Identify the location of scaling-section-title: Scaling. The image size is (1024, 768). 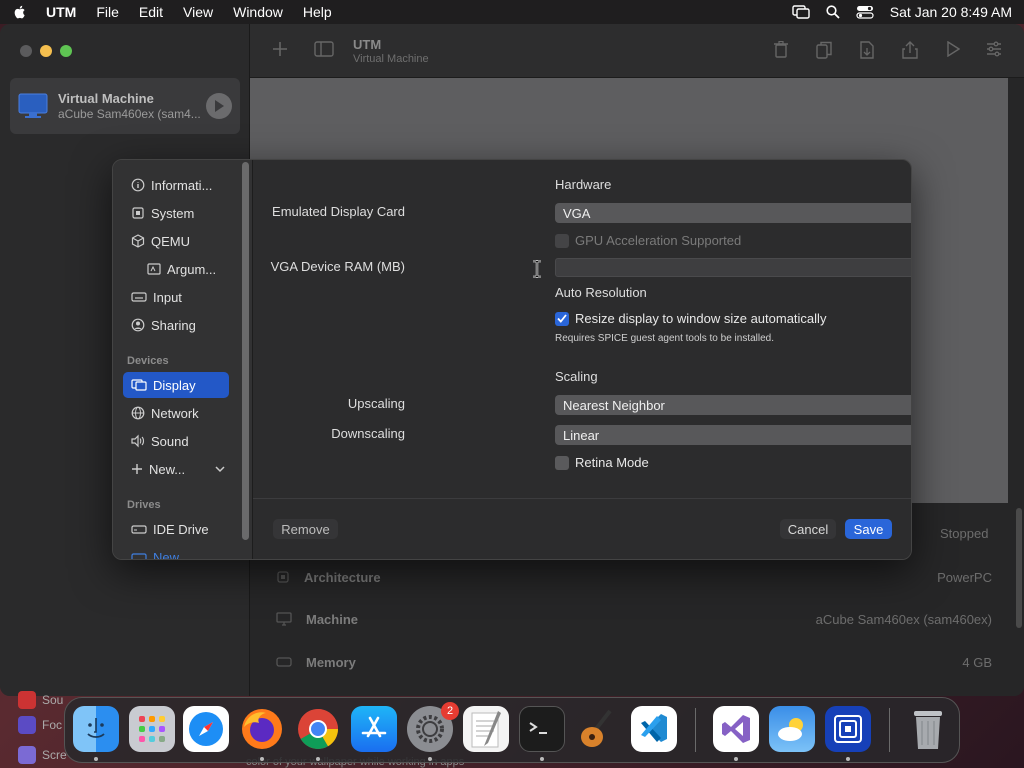
(576, 376).